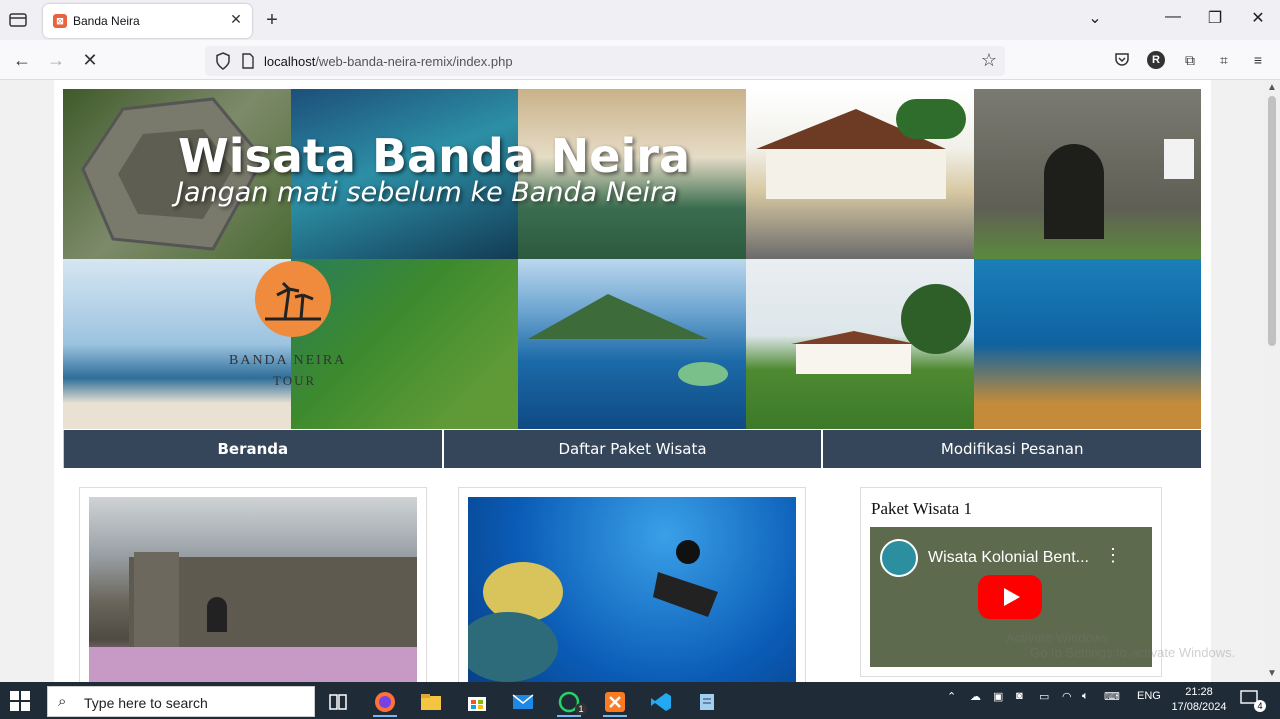 The height and width of the screenshot is (719, 1280). I want to click on fort-card, so click(253, 584).